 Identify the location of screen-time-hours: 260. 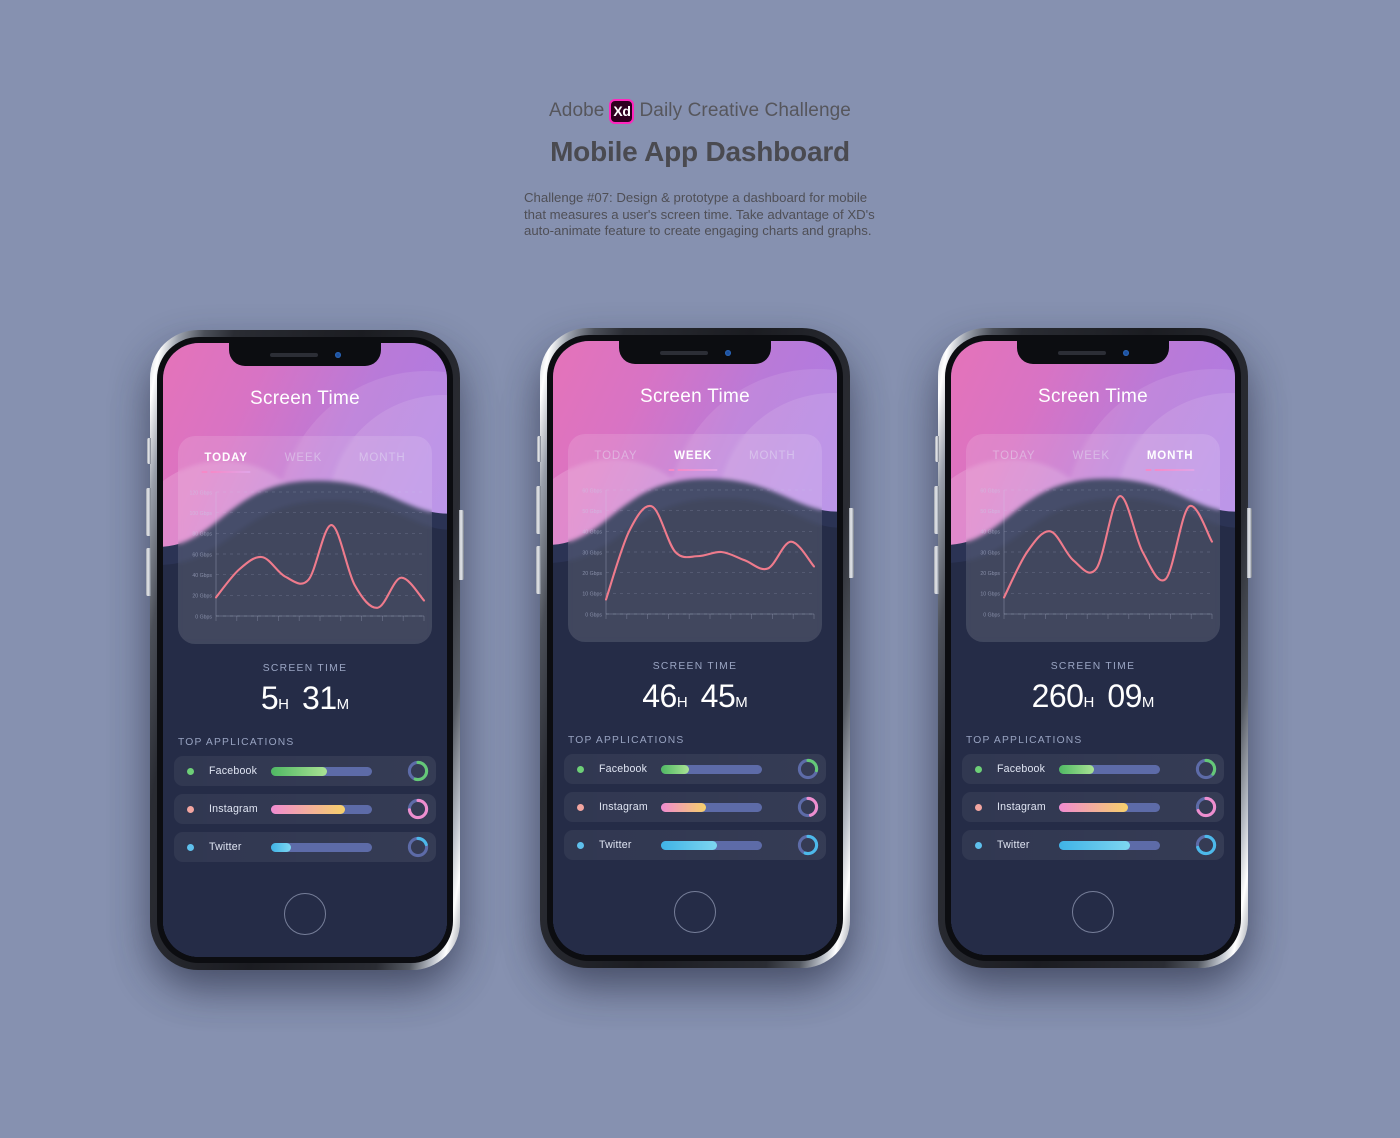
(1057, 696).